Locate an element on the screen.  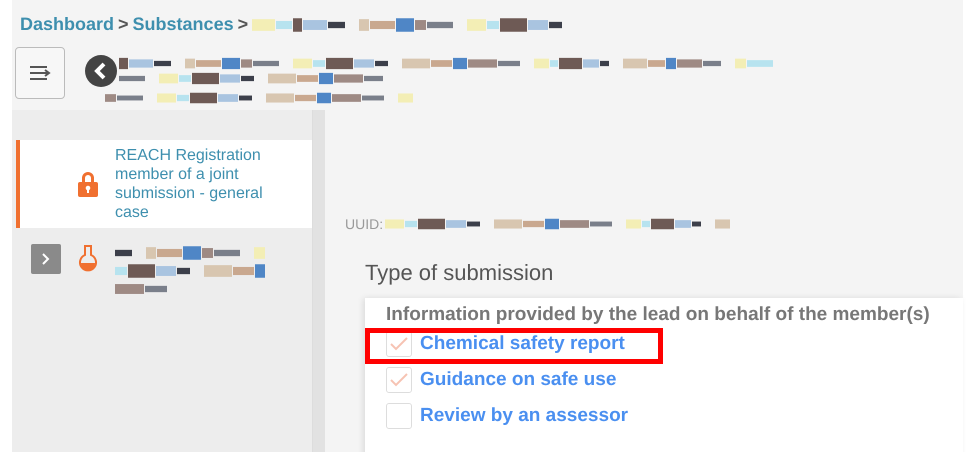
panel-title: Information provided by the lead on behalf of the member(s) is located at coordinates (658, 315).